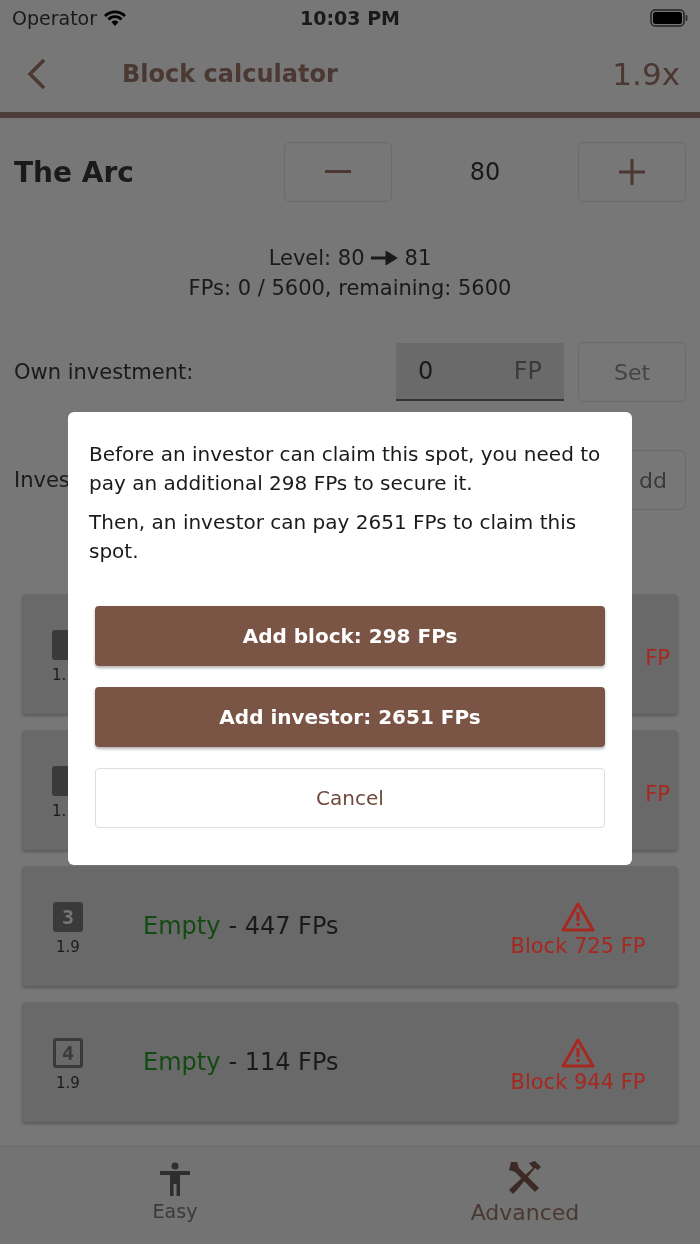 Image resolution: width=700 pixels, height=1244 pixels. Describe the element at coordinates (55, 18) in the screenshot. I see `carrier-name: Operator` at that location.